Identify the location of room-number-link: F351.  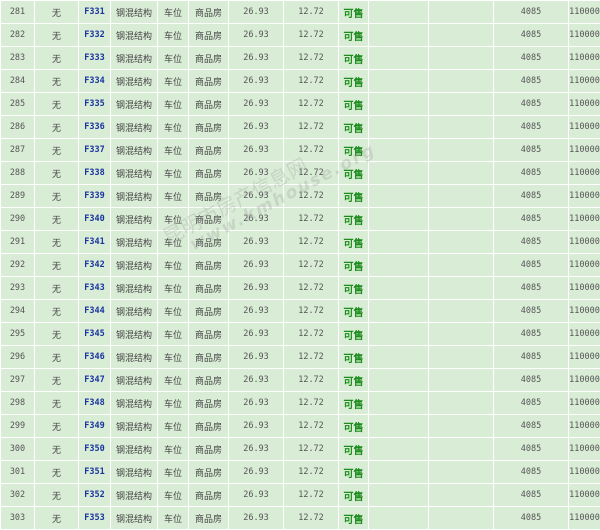
(95, 472).